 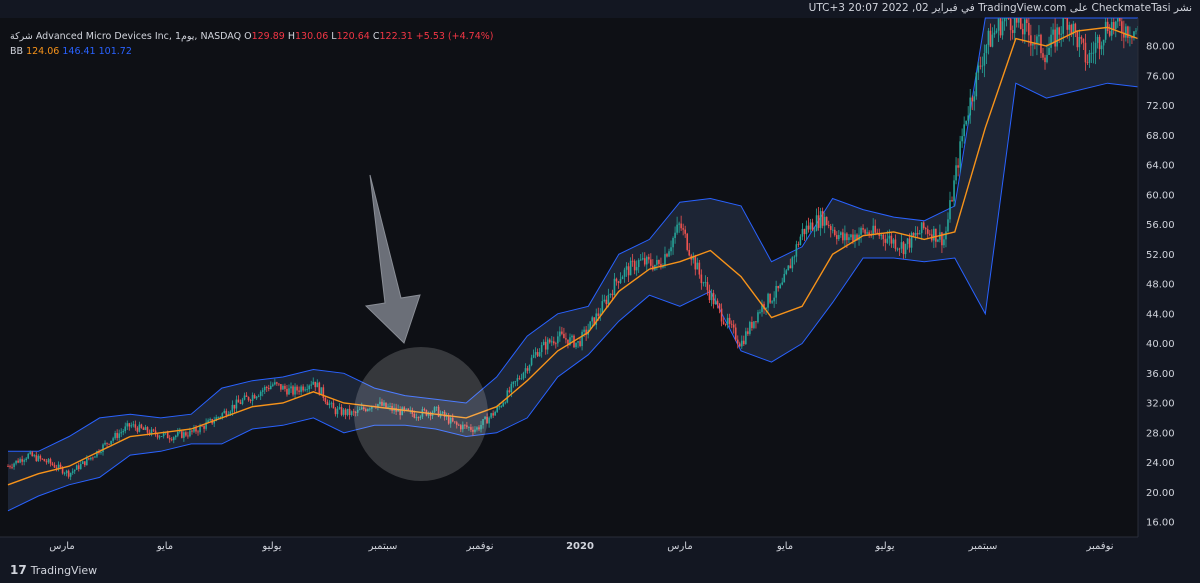 I want to click on chart-footer, so click(x=600, y=570).